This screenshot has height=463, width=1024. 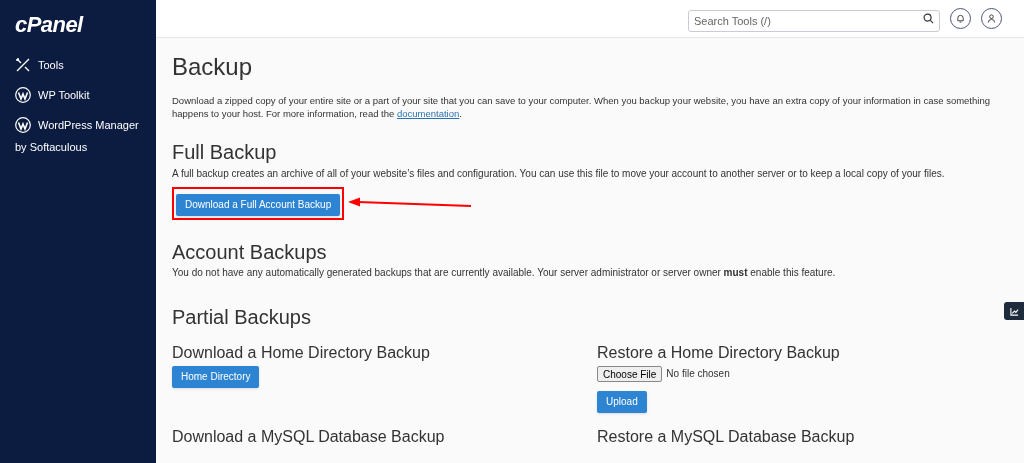 What do you see at coordinates (814, 20) in the screenshot?
I see `search-field: Search Tools (/)` at bounding box center [814, 20].